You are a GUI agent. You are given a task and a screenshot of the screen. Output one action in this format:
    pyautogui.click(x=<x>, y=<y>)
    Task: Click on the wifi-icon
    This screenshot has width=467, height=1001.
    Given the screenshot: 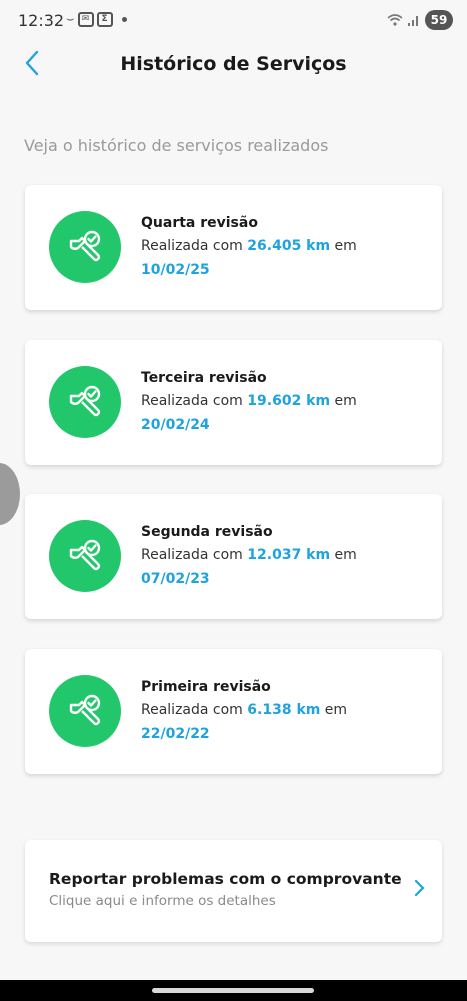 What is the action you would take?
    pyautogui.click(x=395, y=20)
    